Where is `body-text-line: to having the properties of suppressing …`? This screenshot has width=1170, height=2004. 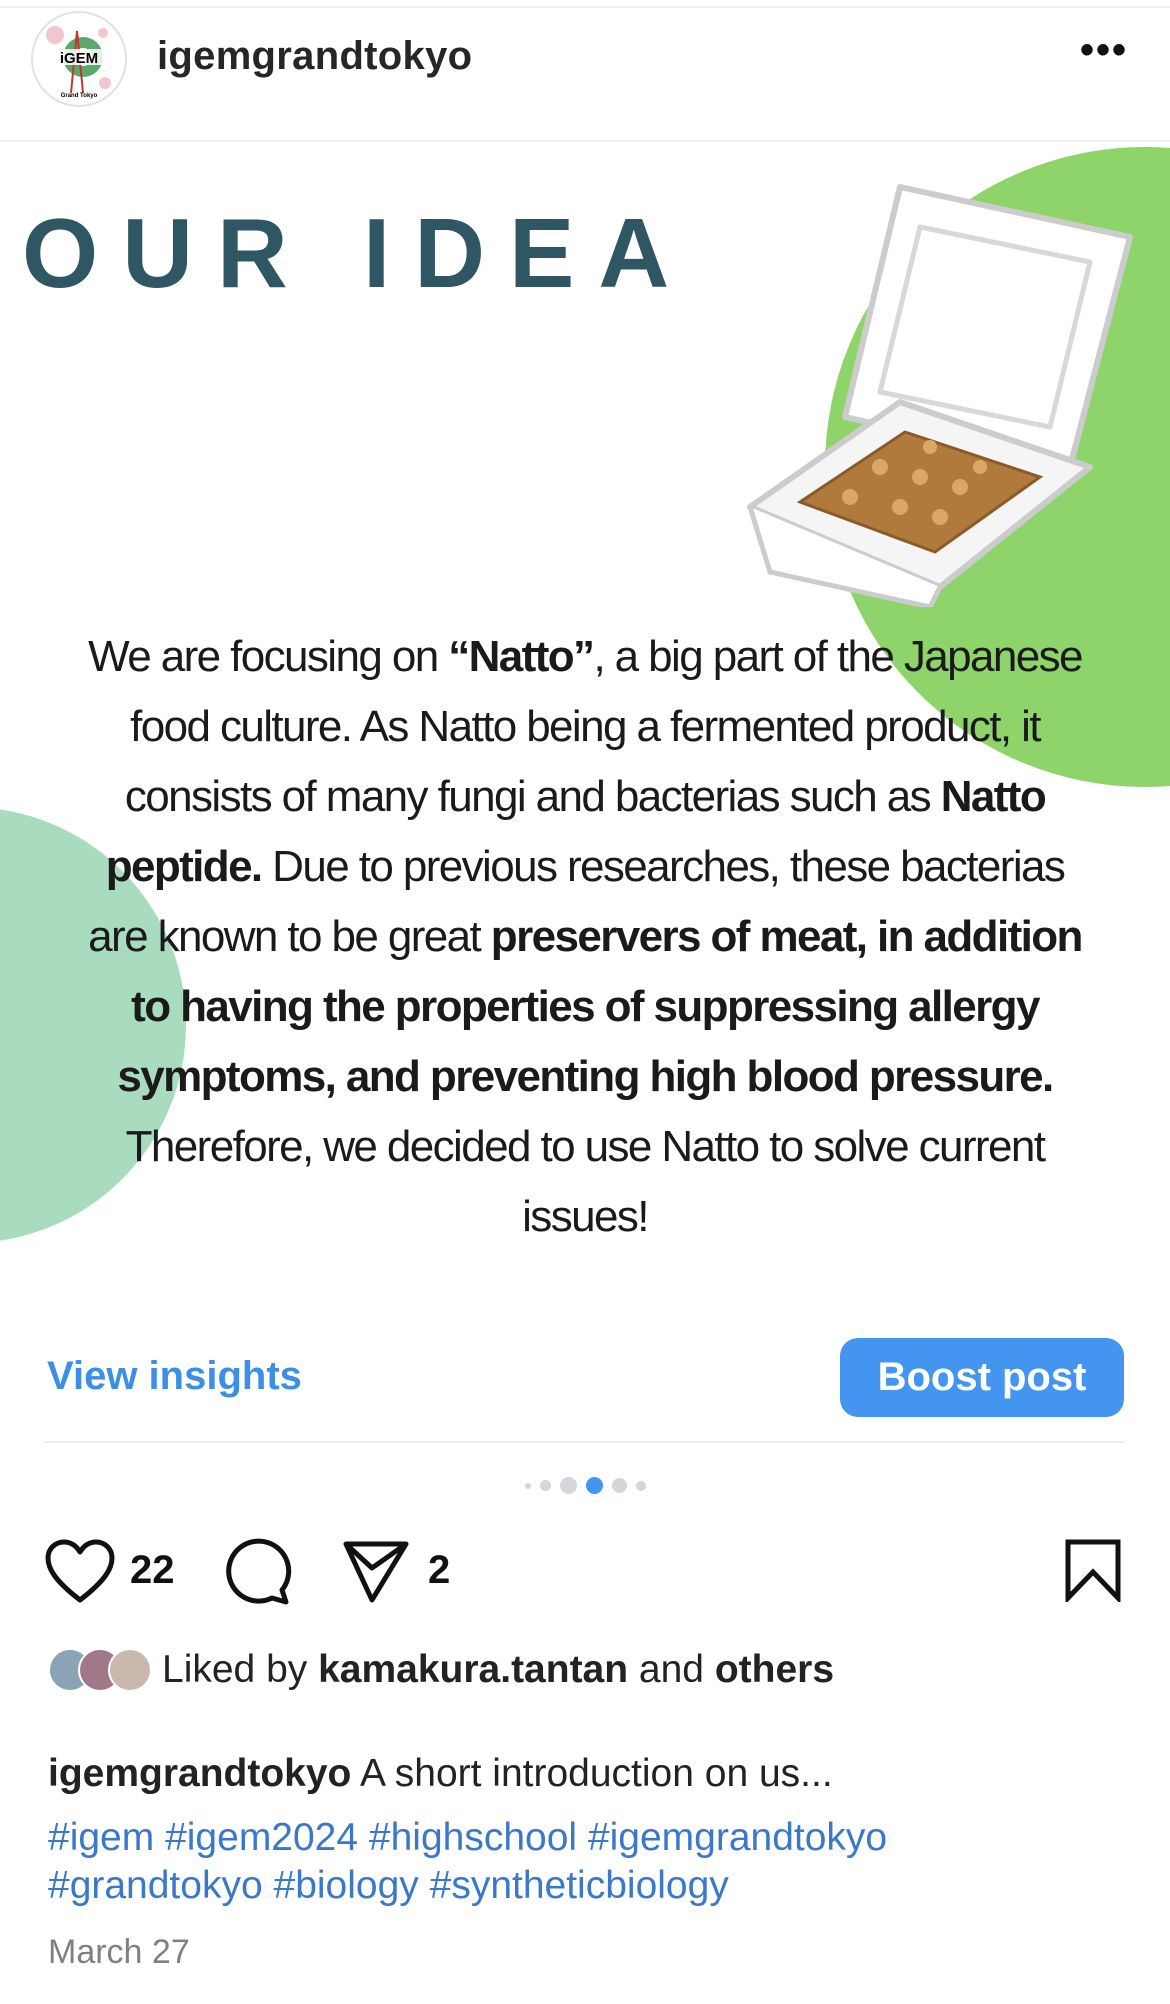
body-text-line: to having the properties of suppressing … is located at coordinates (585, 1007).